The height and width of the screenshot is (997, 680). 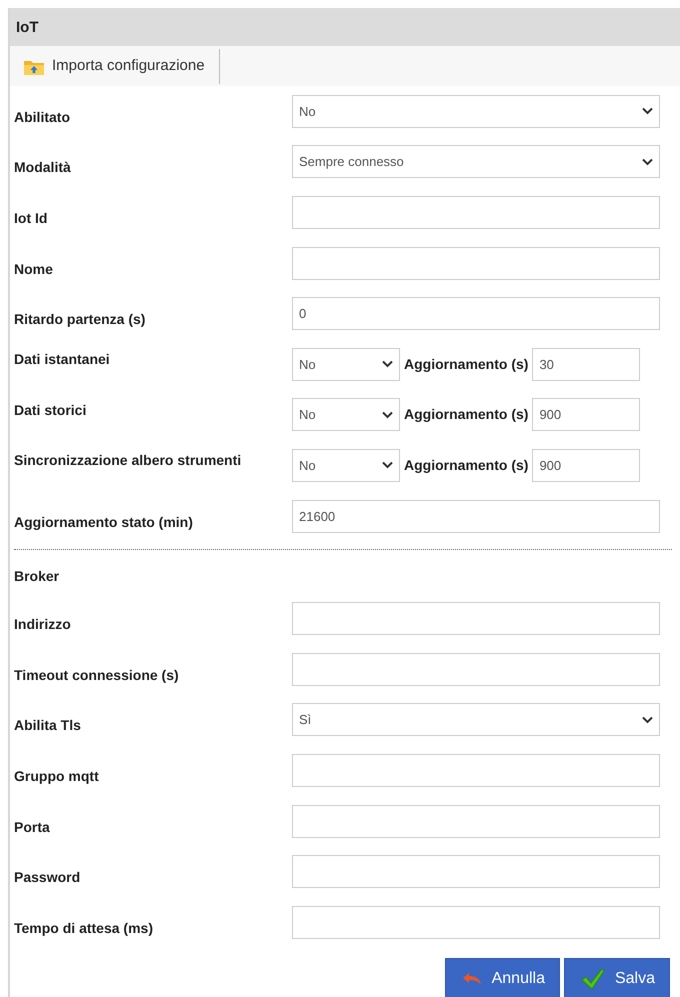 What do you see at coordinates (80, 320) in the screenshot?
I see `field-label: Ritardo partenza (s)` at bounding box center [80, 320].